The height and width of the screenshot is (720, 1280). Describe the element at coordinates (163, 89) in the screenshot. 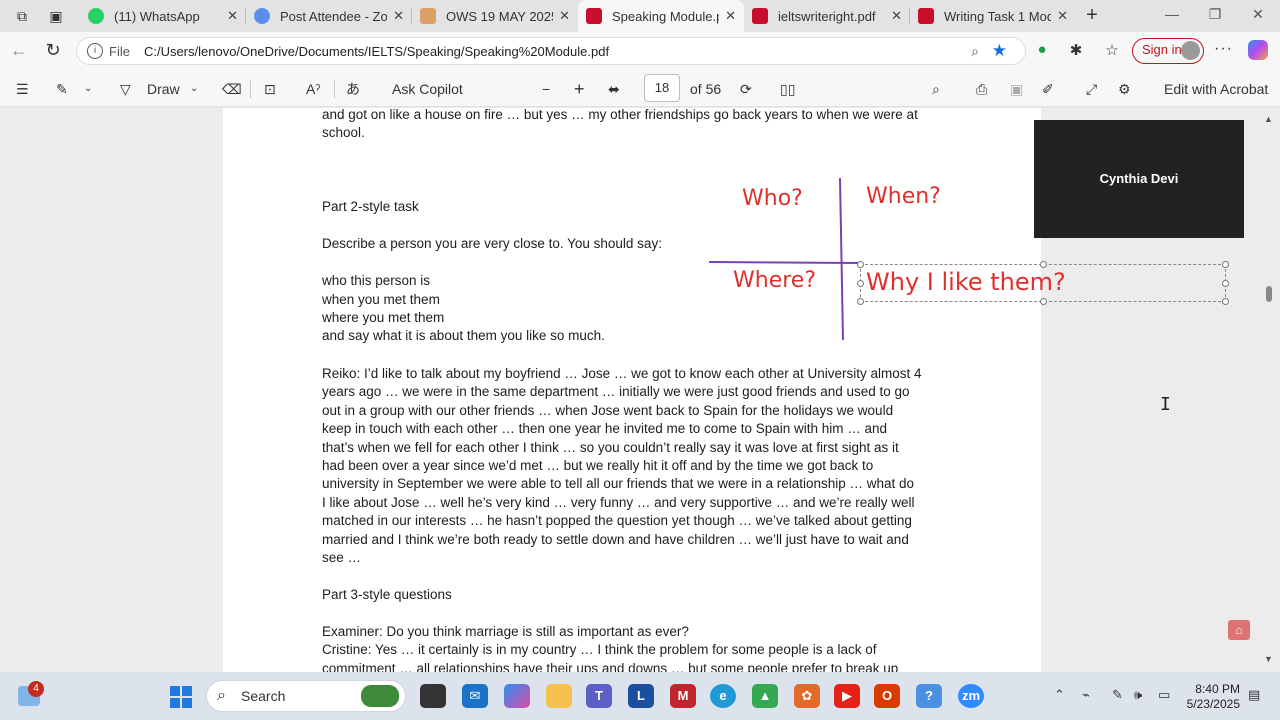

I see `draw-label: Draw` at that location.